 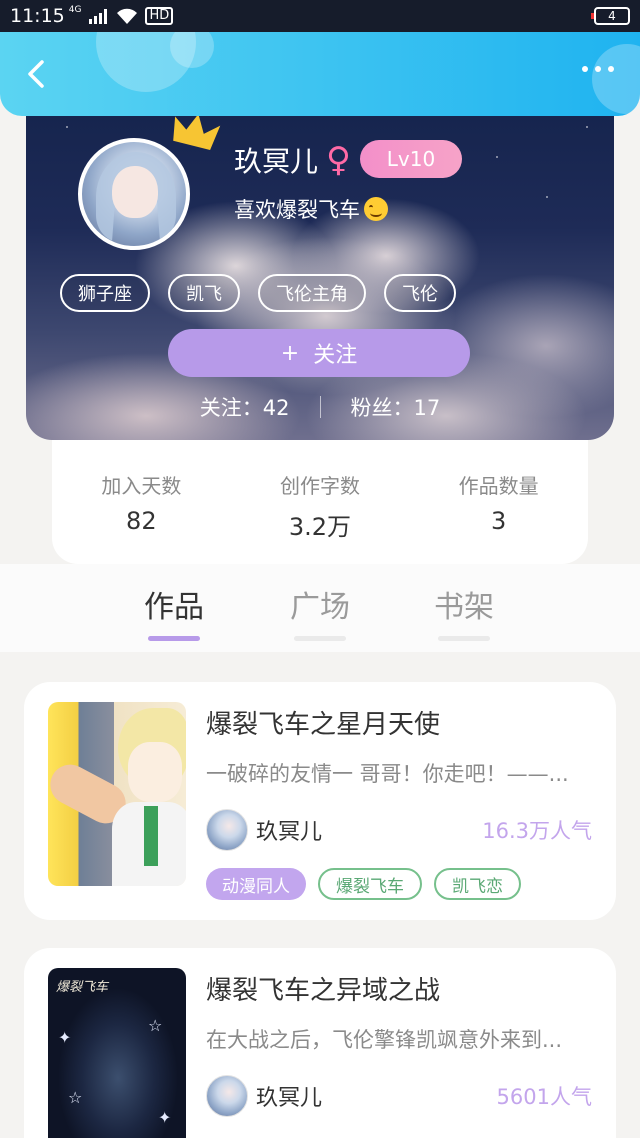 I want to click on network-type: 4G, so click(x=75, y=10).